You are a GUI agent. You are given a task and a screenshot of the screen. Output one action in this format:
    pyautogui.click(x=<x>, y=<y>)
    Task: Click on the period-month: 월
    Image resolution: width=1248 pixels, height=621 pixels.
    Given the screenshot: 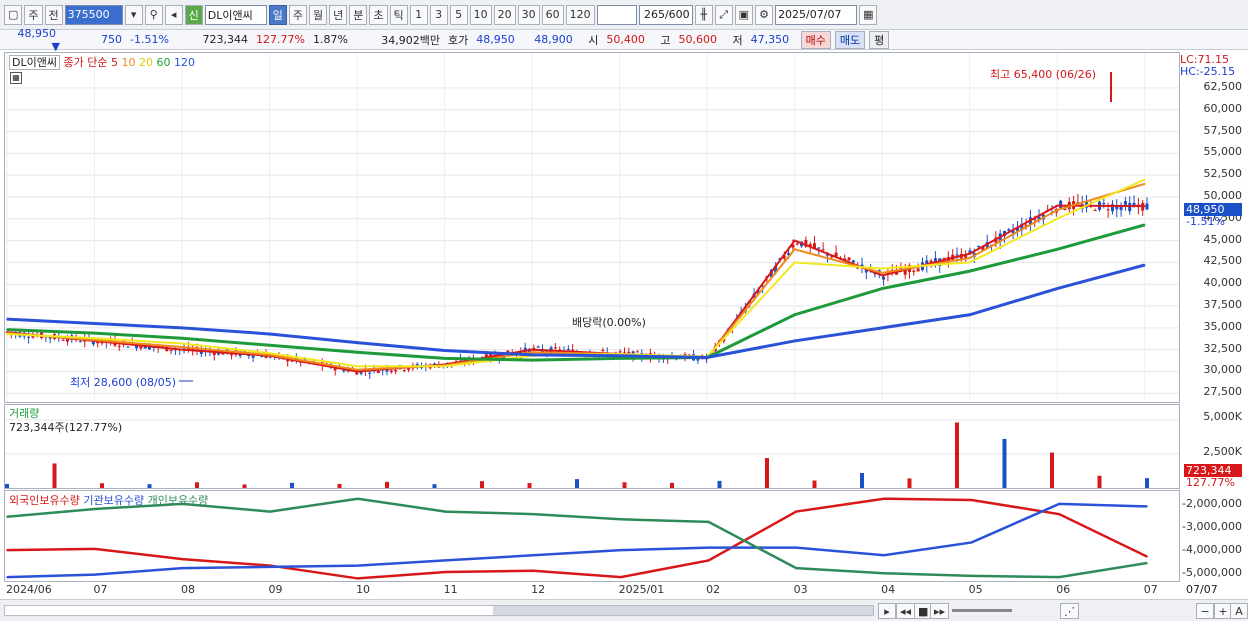 What is the action you would take?
    pyautogui.click(x=318, y=14)
    